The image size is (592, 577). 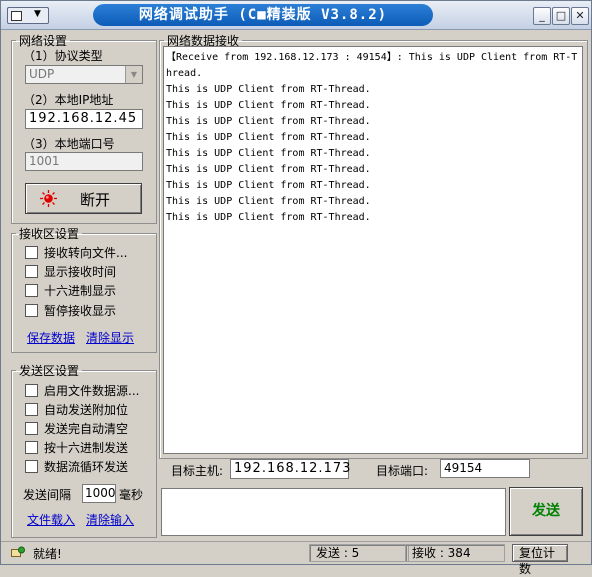 What do you see at coordinates (84, 74) in the screenshot?
I see `protocol-select: UDP ▼` at bounding box center [84, 74].